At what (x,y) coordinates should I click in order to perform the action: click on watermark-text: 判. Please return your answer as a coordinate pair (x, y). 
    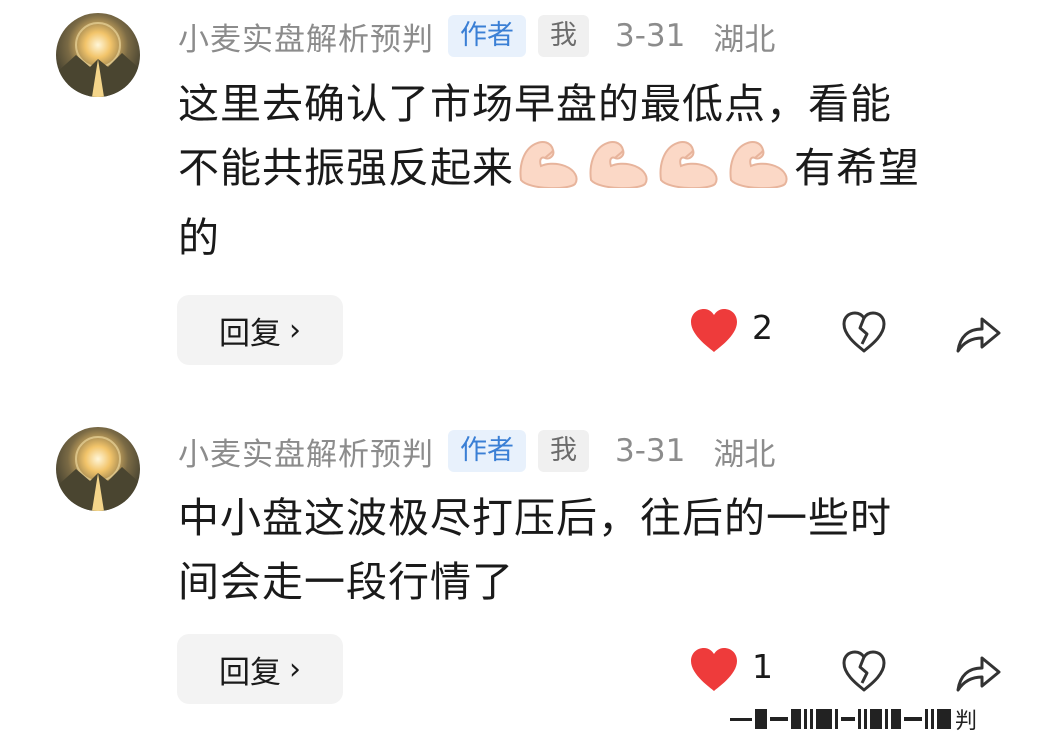
    Looking at the image, I should click on (966, 721).